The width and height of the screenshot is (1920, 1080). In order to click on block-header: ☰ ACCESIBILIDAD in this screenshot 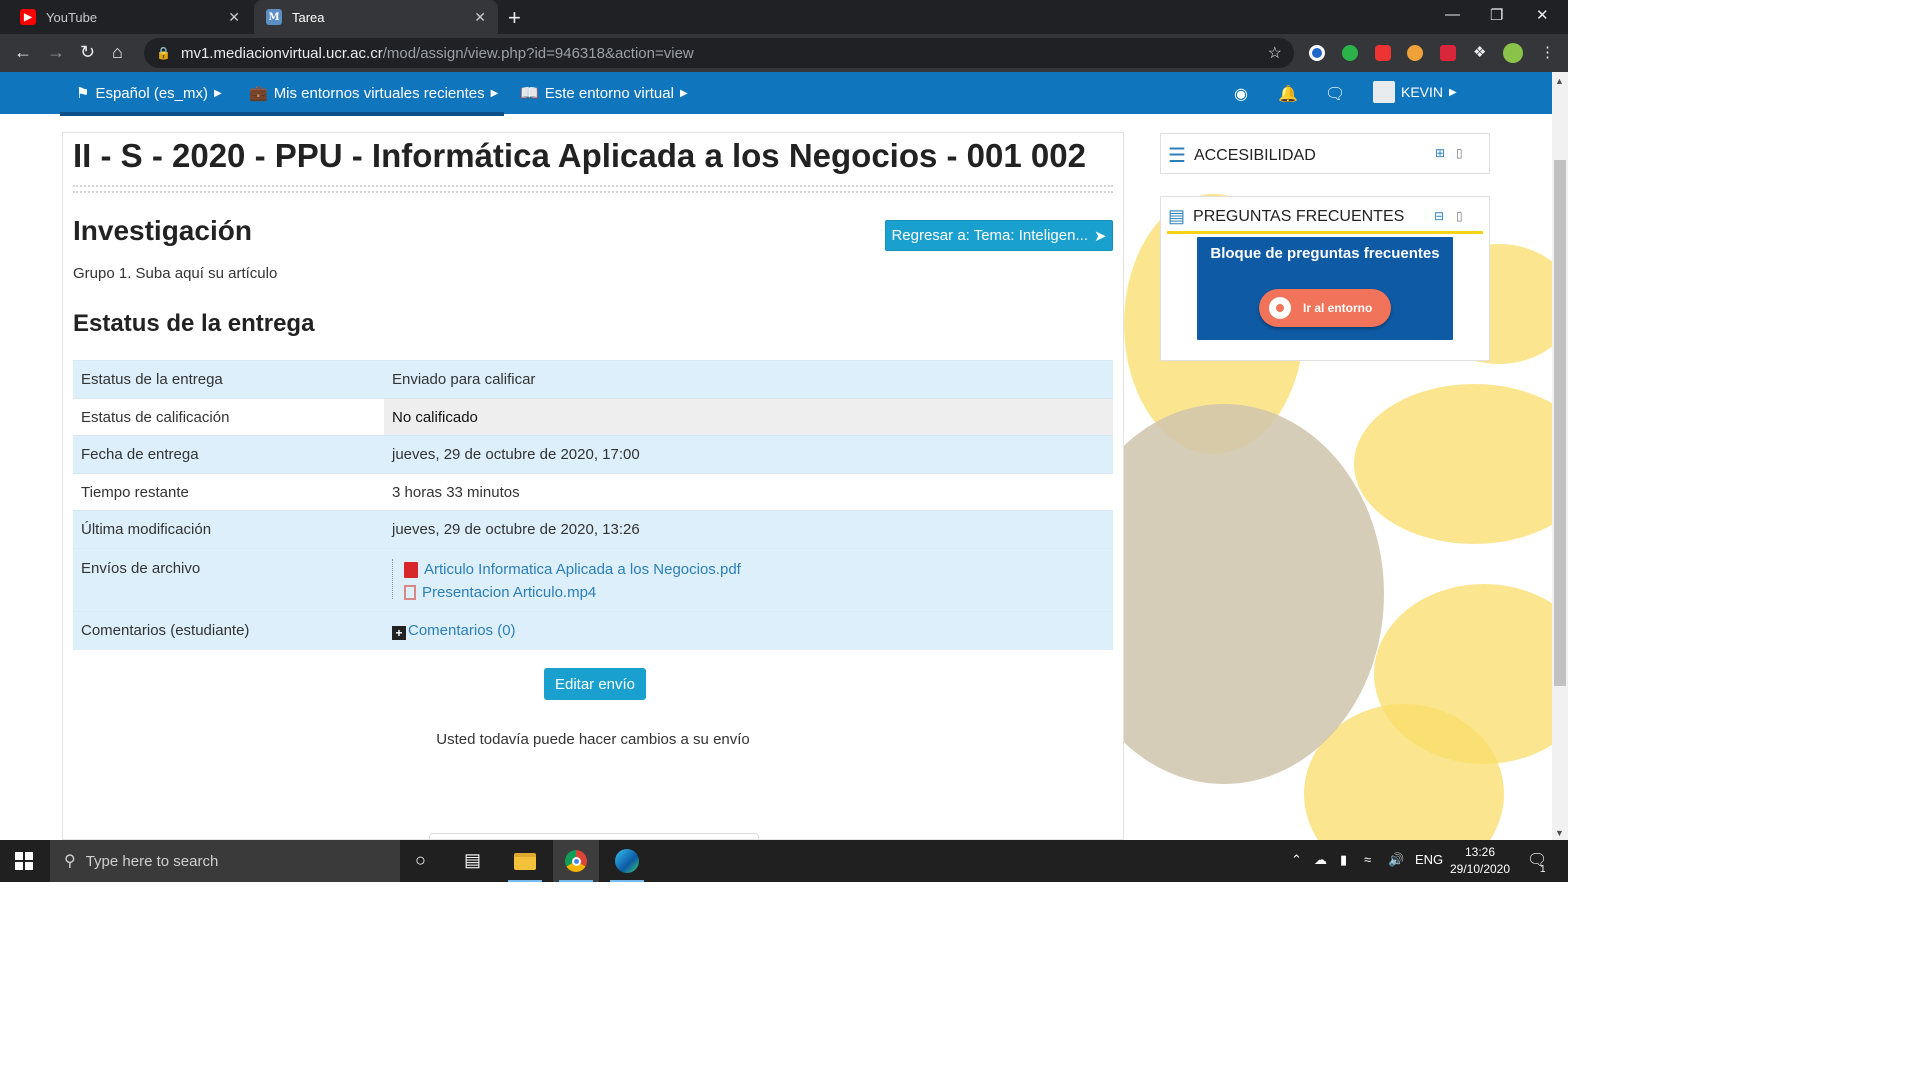, I will do `click(1242, 155)`.